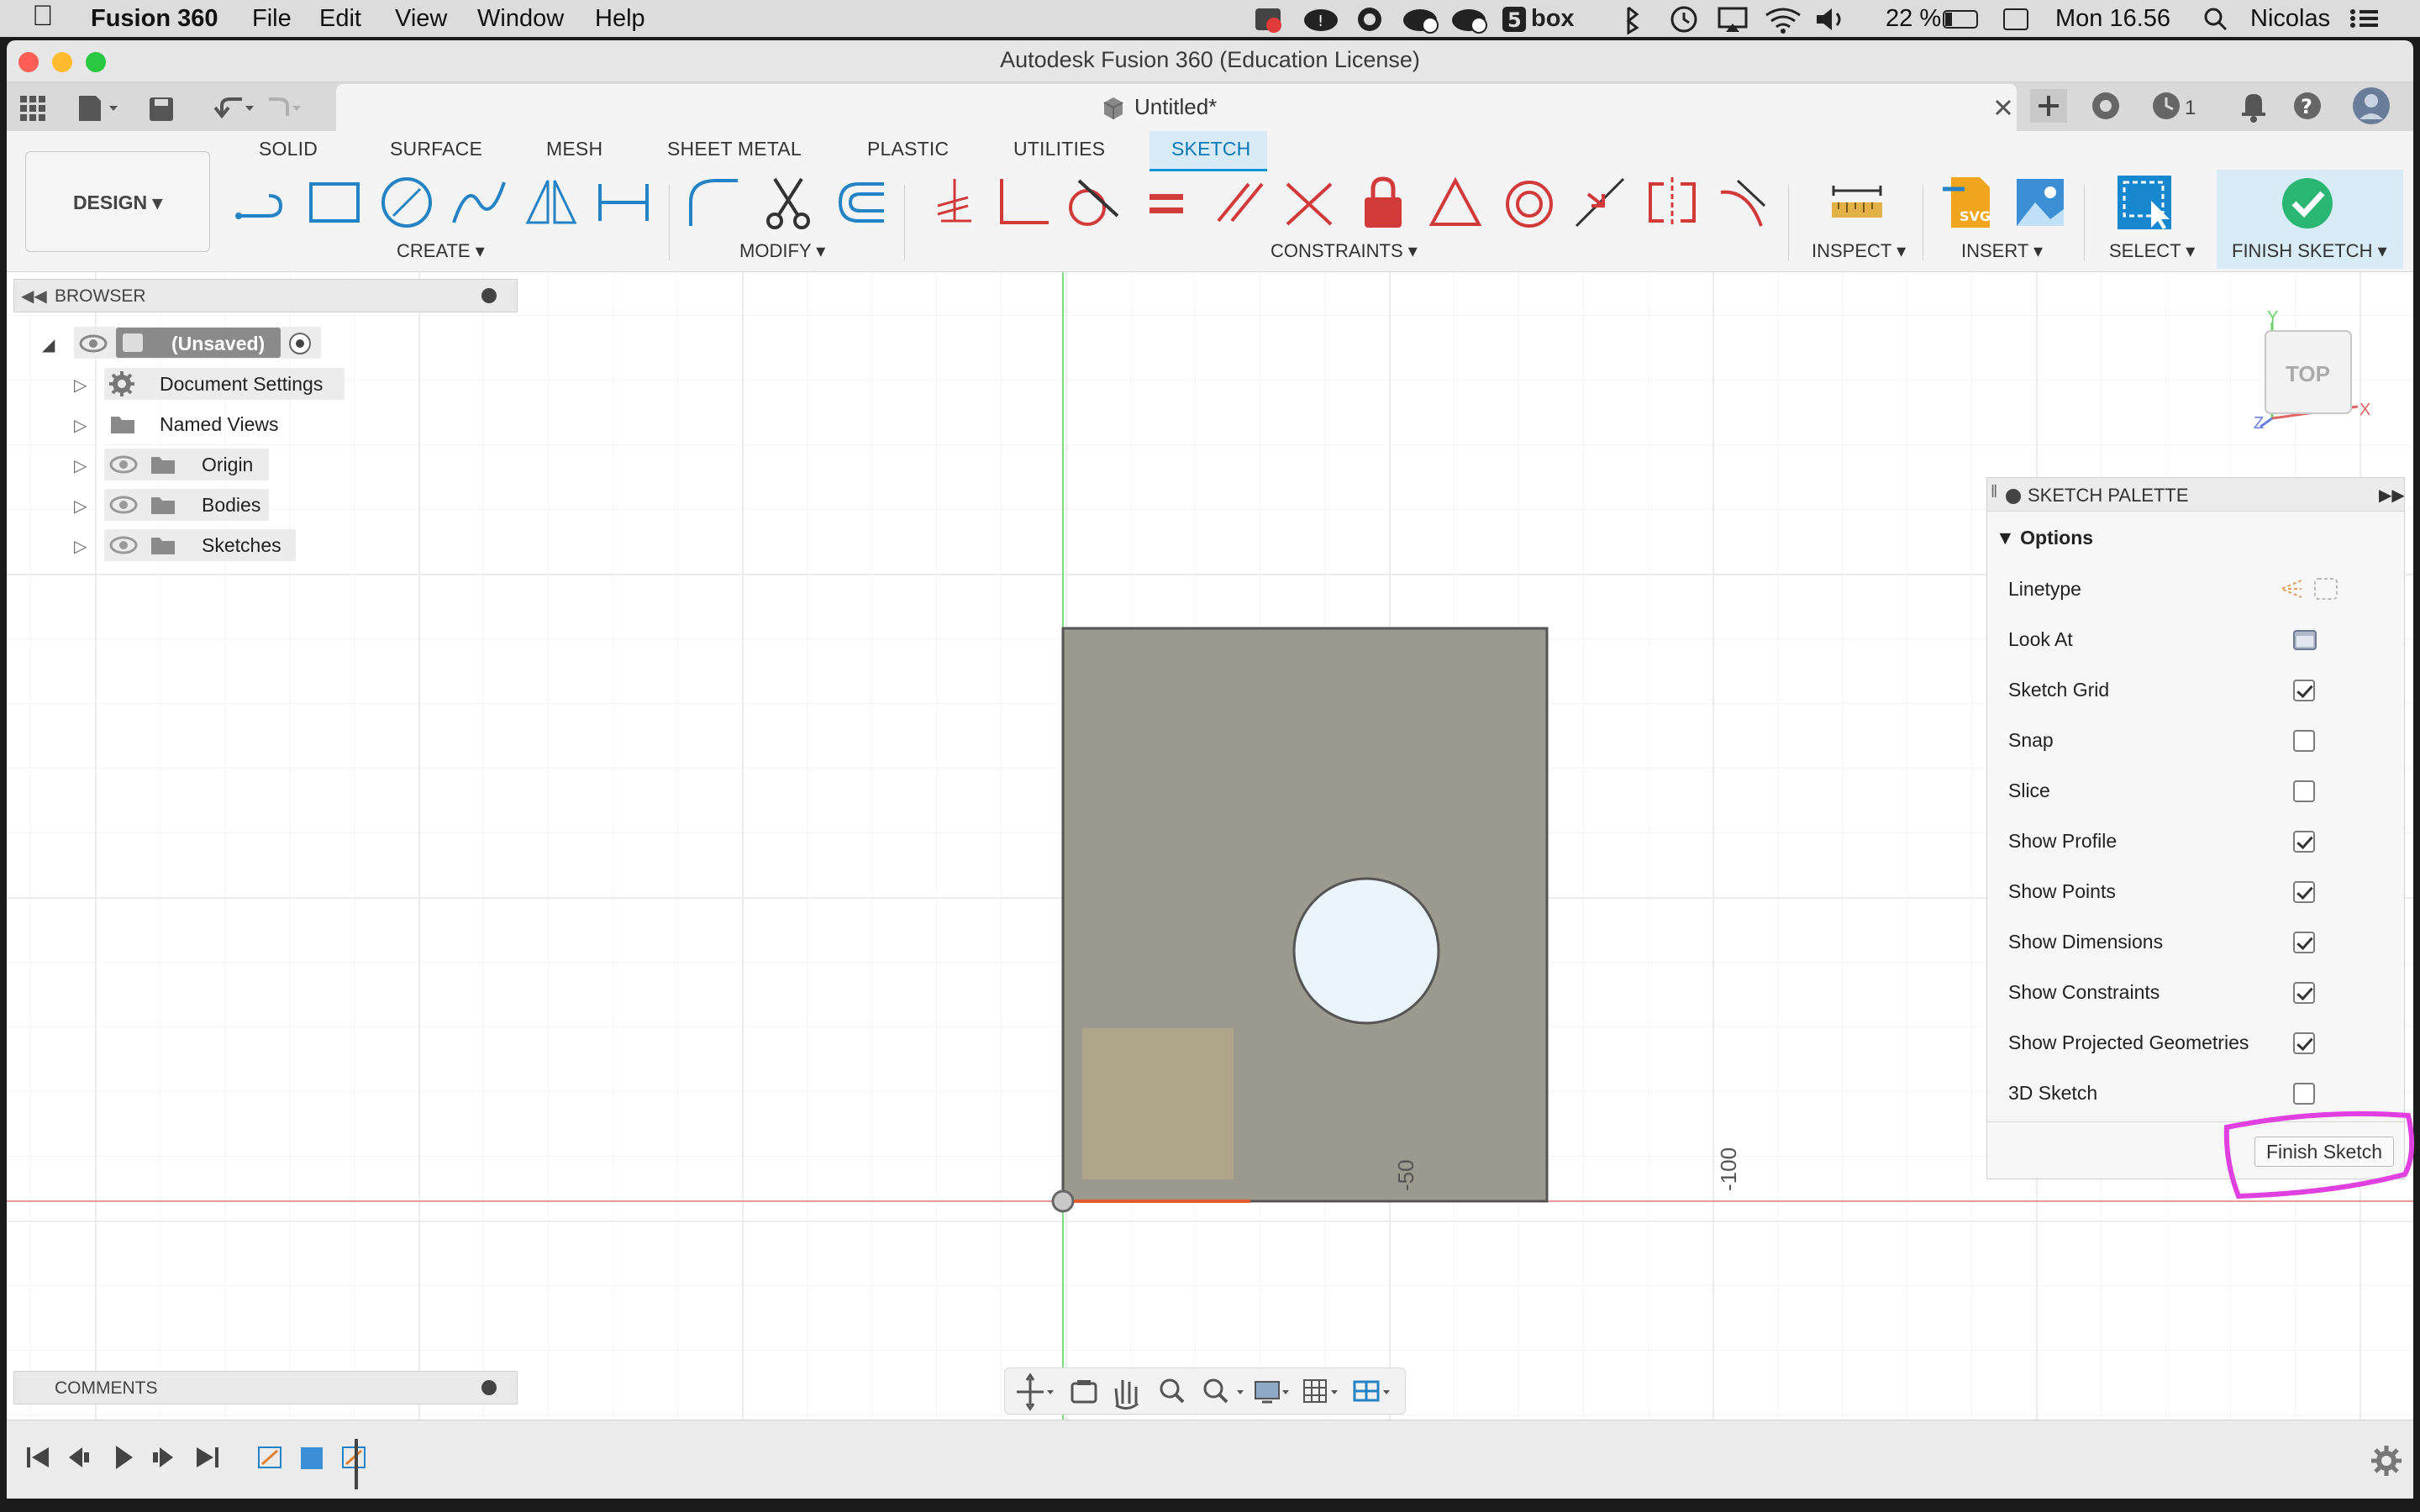 This screenshot has height=1512, width=2420. I want to click on modify-group-label: MODIFY ▾, so click(782, 251).